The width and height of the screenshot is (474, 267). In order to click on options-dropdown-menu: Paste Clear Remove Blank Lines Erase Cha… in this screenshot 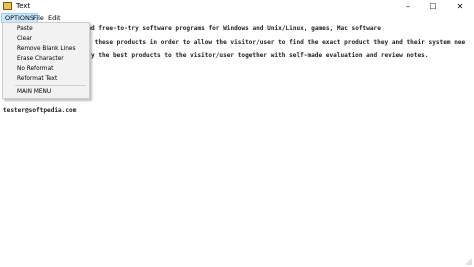, I will do `click(46, 60)`.